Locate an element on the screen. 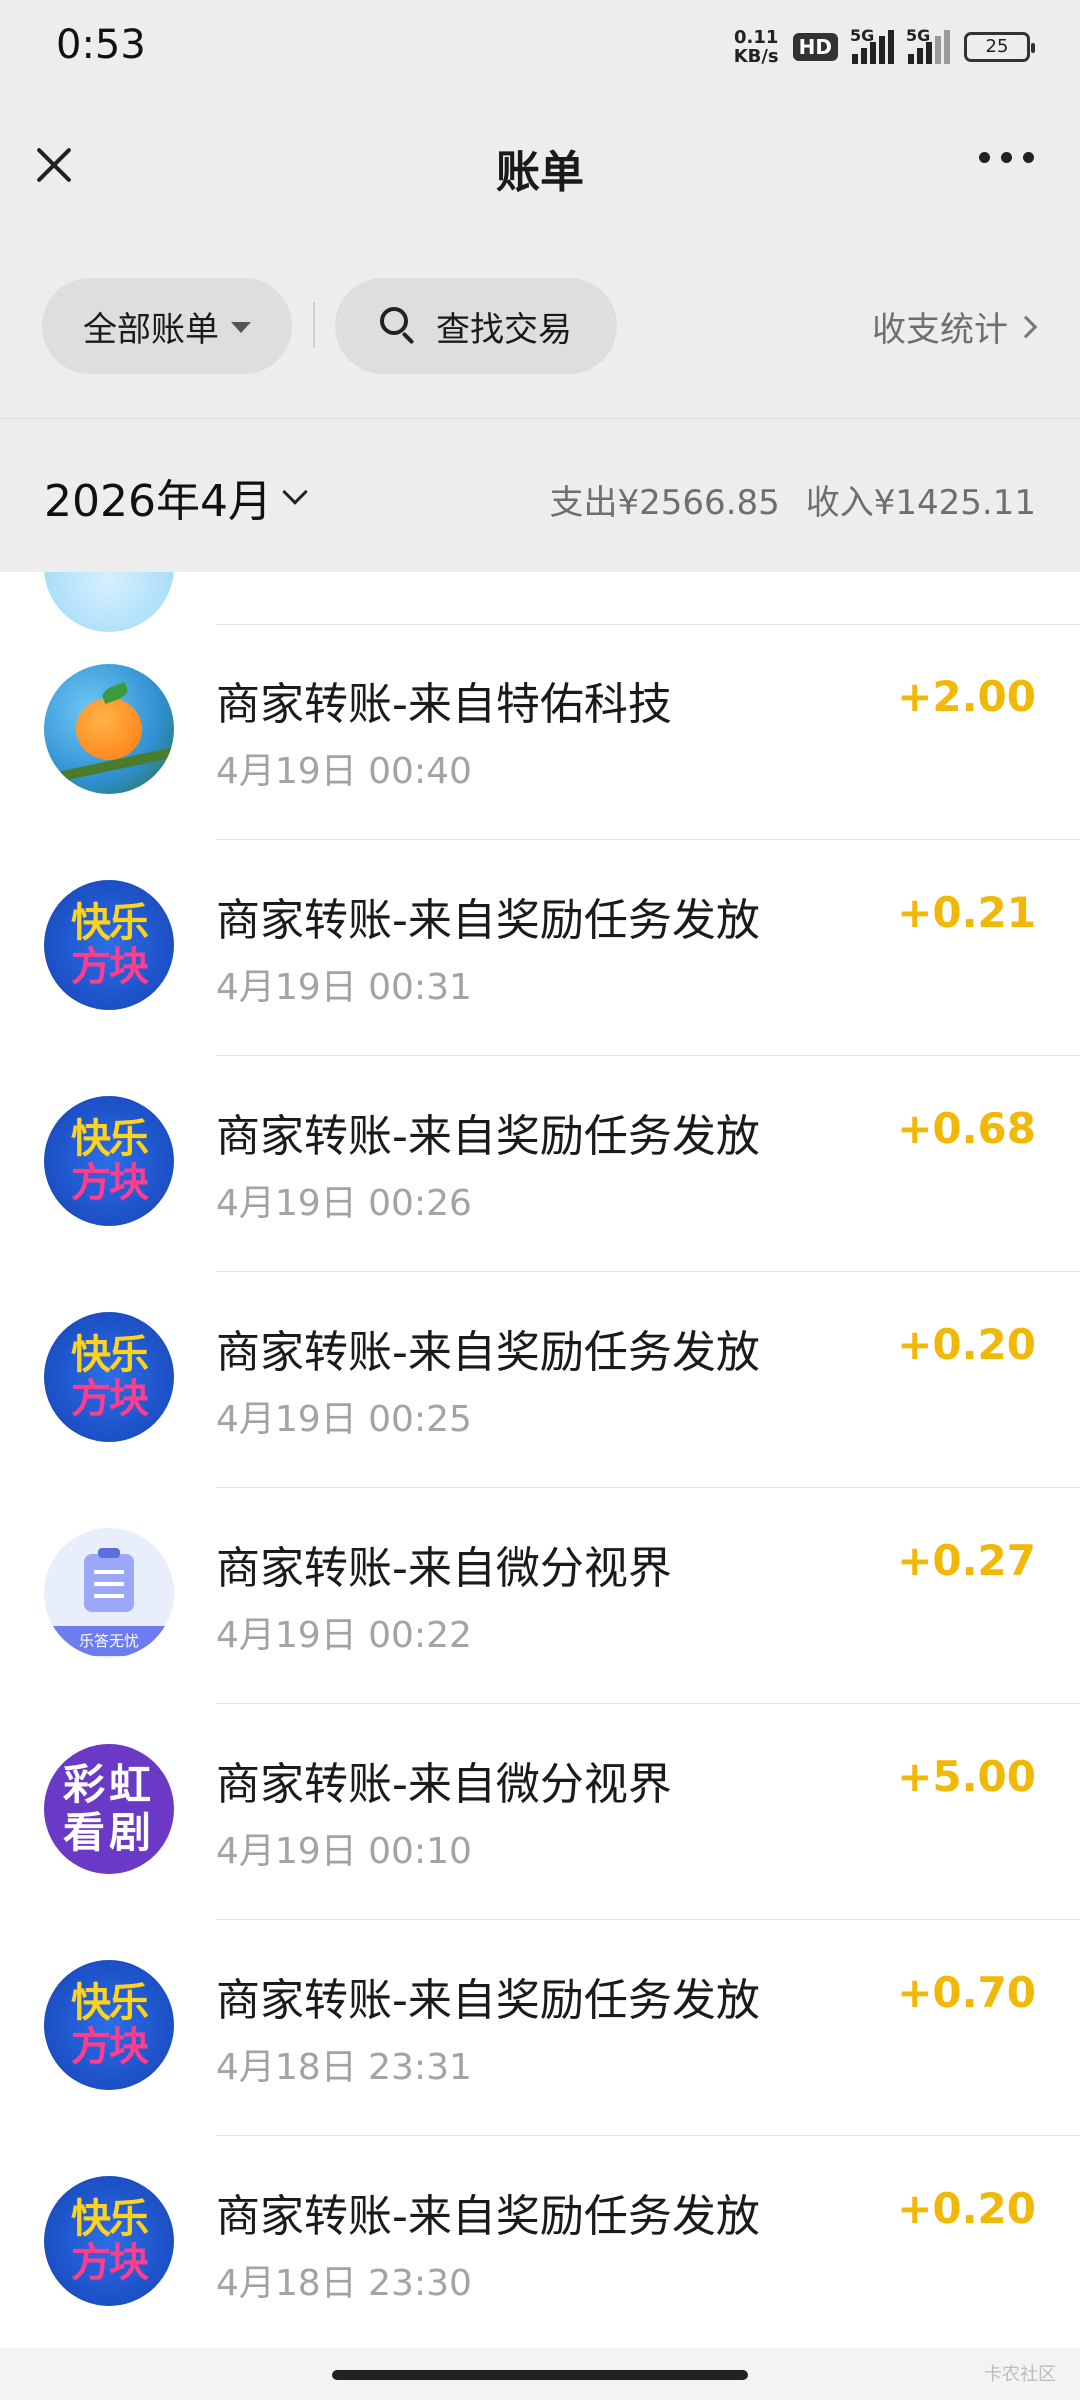  transaction-row: 快乐 方块 商家转账-来自奖励任务发放 4月18日 23:30 +0.20 is located at coordinates (540, 2242).